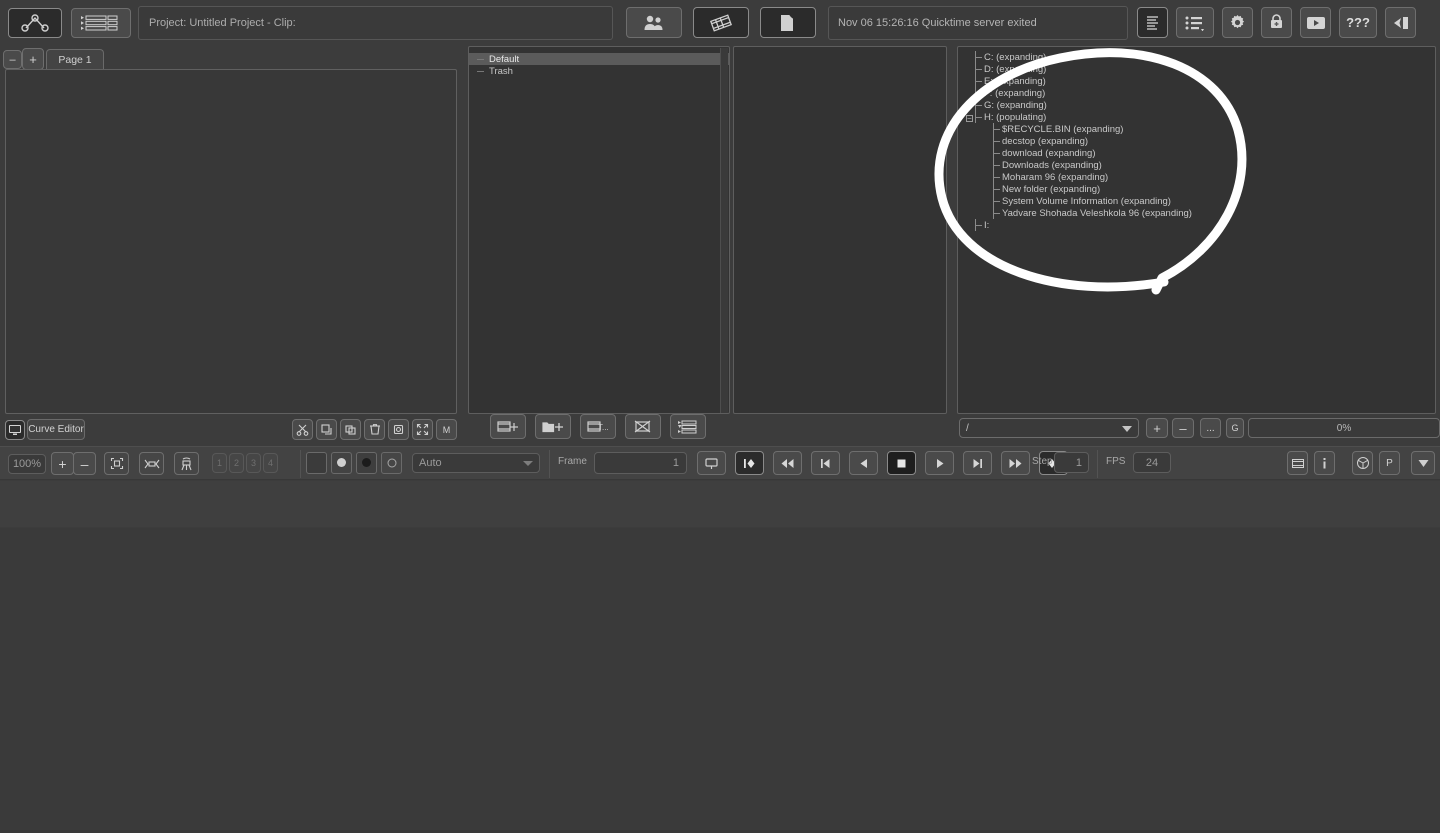 The width and height of the screenshot is (1440, 833). I want to click on swatch-dot, so click(341, 463).